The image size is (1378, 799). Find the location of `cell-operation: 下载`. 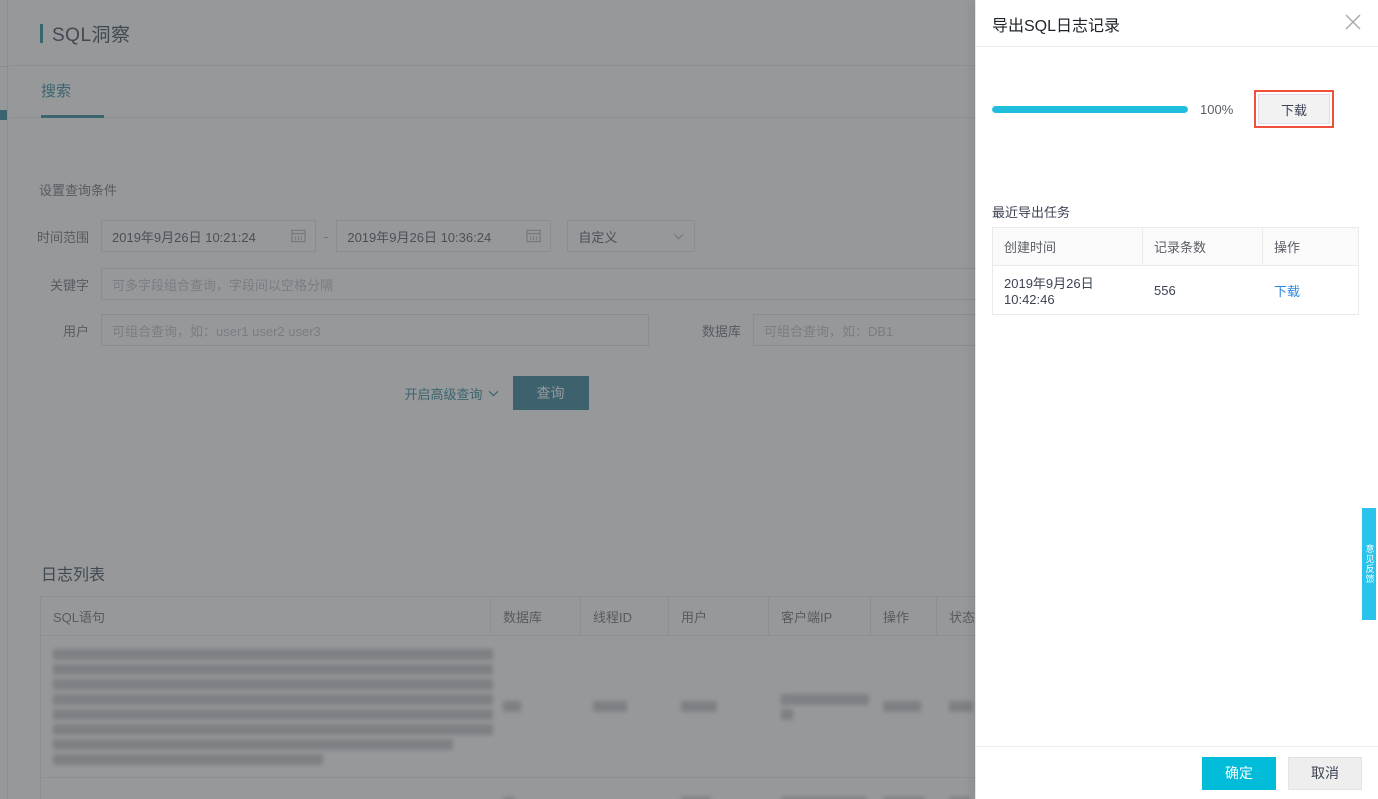

cell-operation: 下载 is located at coordinates (1310, 290).